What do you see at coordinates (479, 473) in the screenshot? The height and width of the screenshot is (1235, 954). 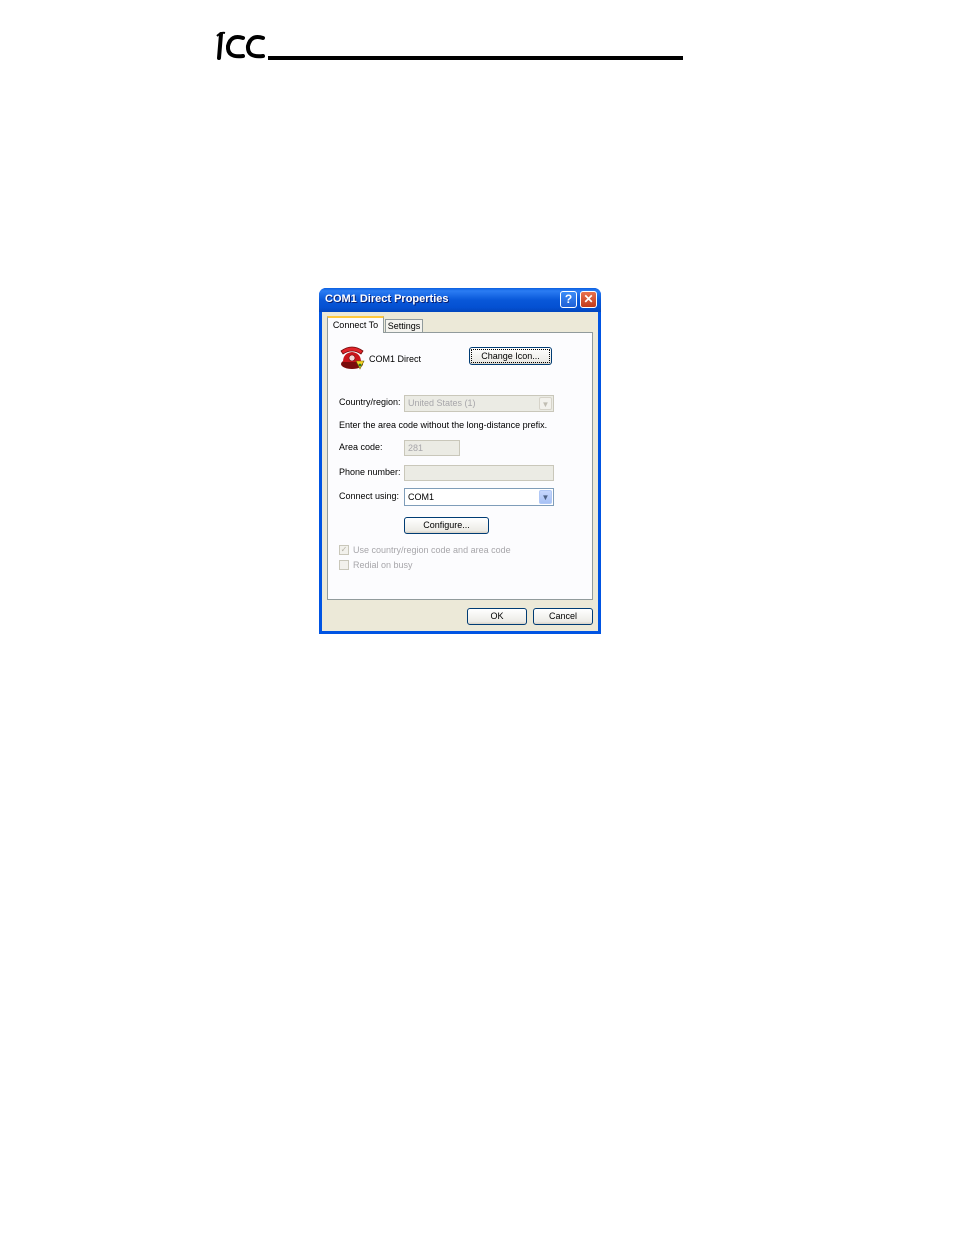 I see `phone-number-field` at bounding box center [479, 473].